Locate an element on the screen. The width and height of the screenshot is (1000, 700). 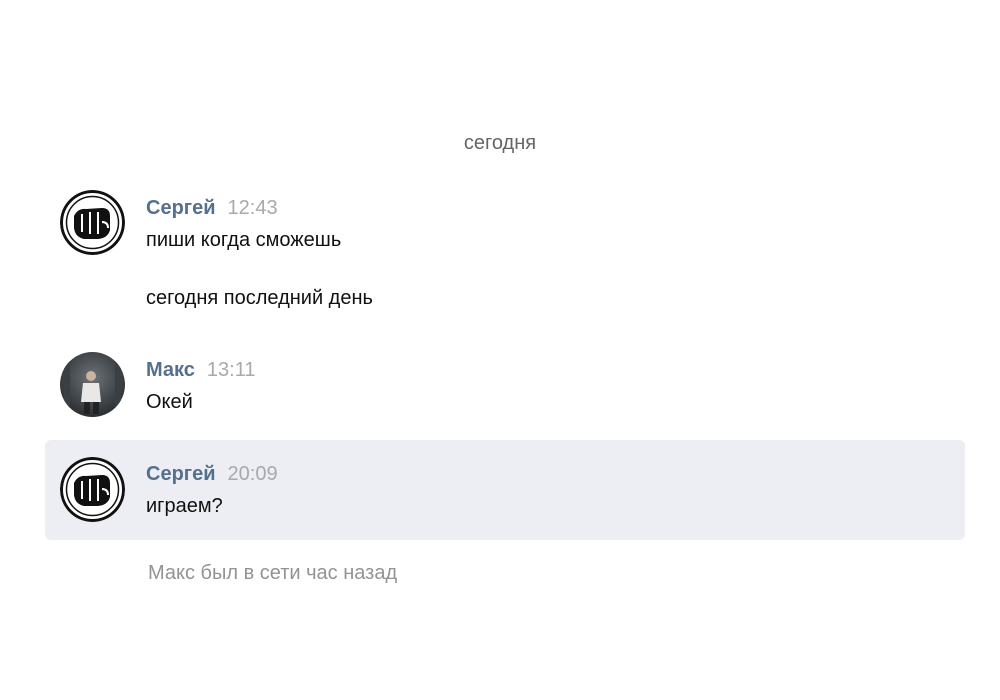
online-status: Макс был в сети час назад is located at coordinates (273, 573).